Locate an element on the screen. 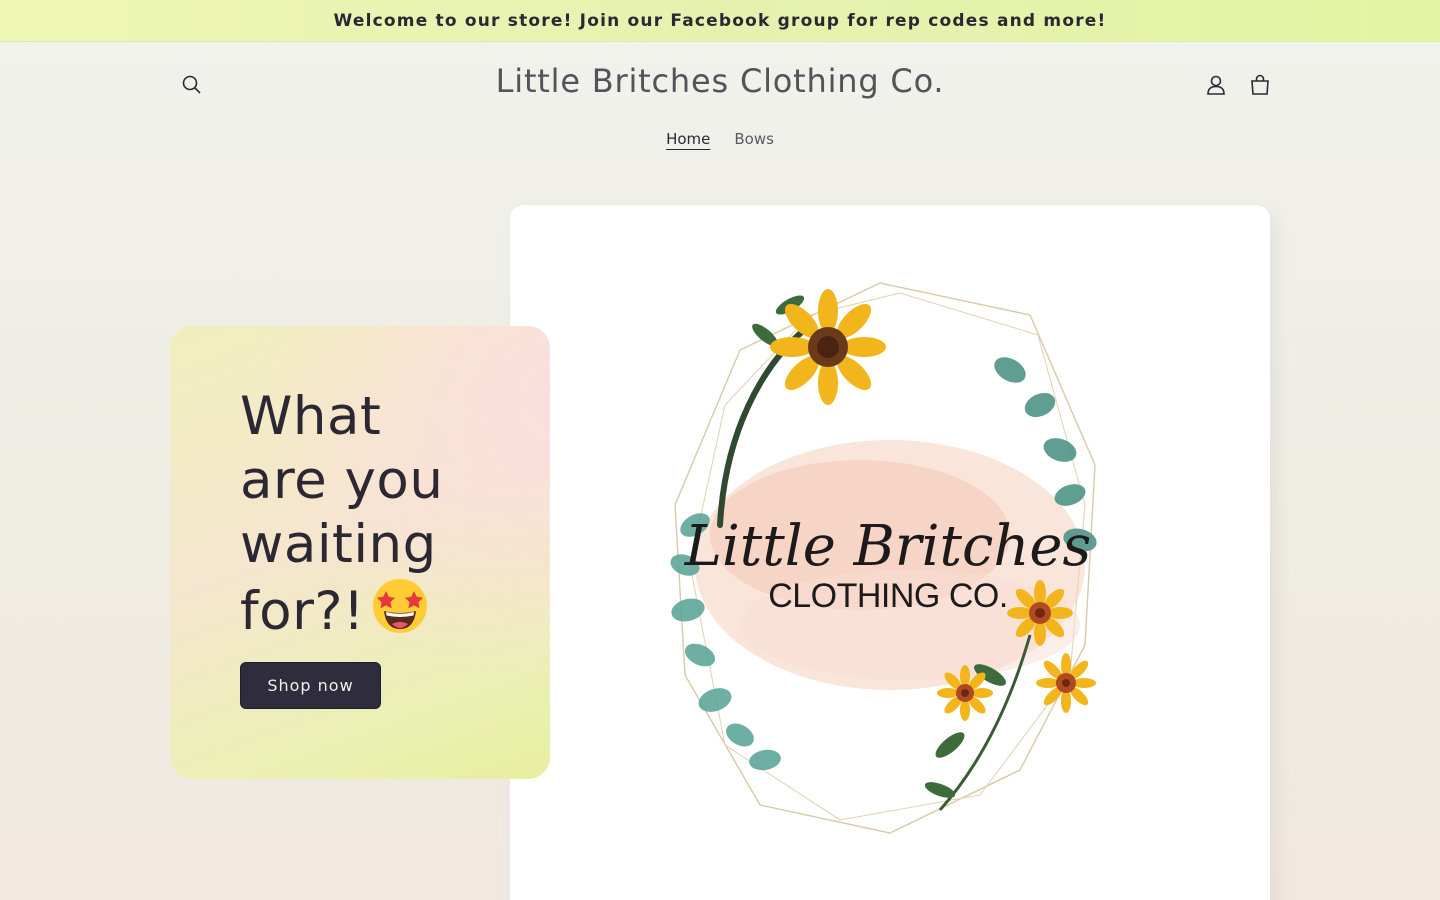 The width and height of the screenshot is (1440, 900). star-struck-emoji-icon is located at coordinates (400, 613).